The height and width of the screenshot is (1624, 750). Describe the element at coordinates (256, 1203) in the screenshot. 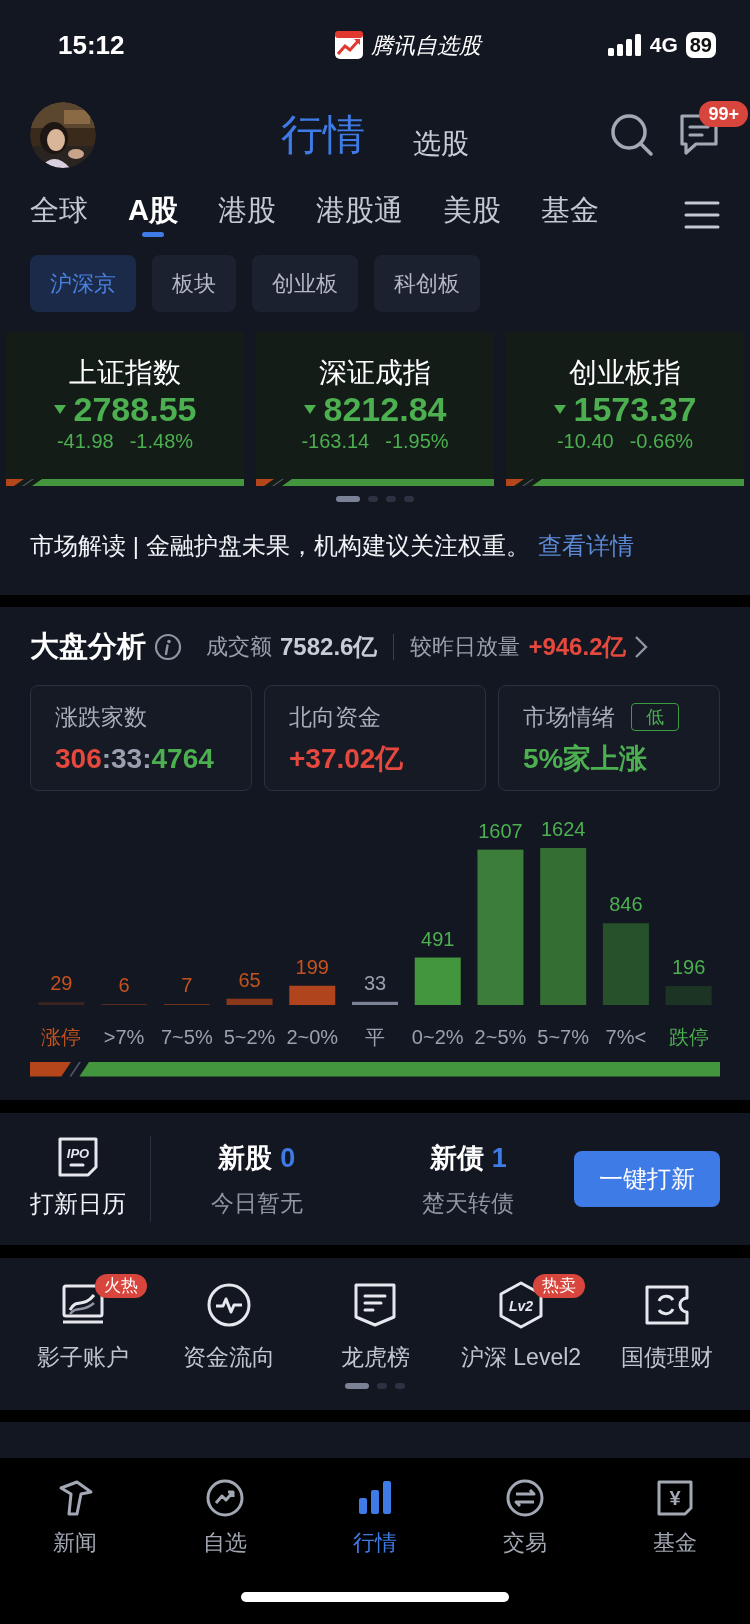

I see `ipo-note: 今日暂无` at that location.